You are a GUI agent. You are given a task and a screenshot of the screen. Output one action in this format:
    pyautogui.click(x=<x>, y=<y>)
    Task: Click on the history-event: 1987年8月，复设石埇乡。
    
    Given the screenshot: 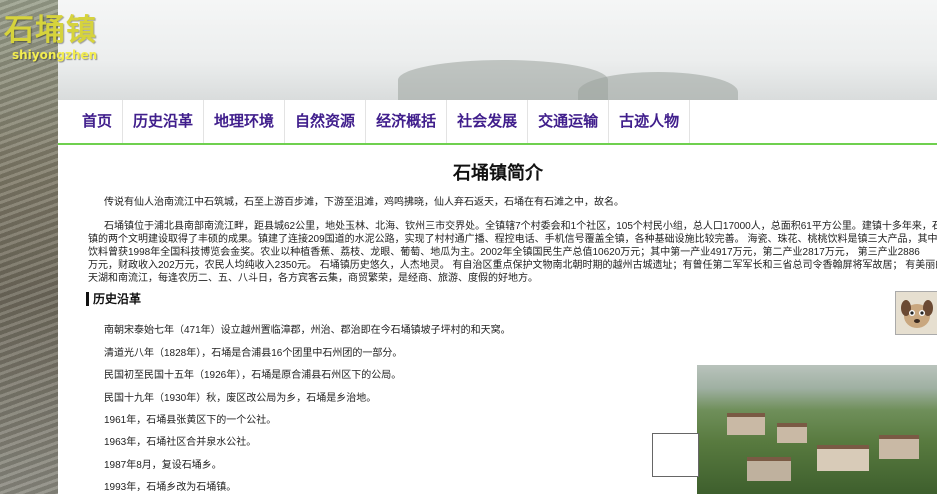 What is the action you would take?
    pyautogui.click(x=163, y=465)
    